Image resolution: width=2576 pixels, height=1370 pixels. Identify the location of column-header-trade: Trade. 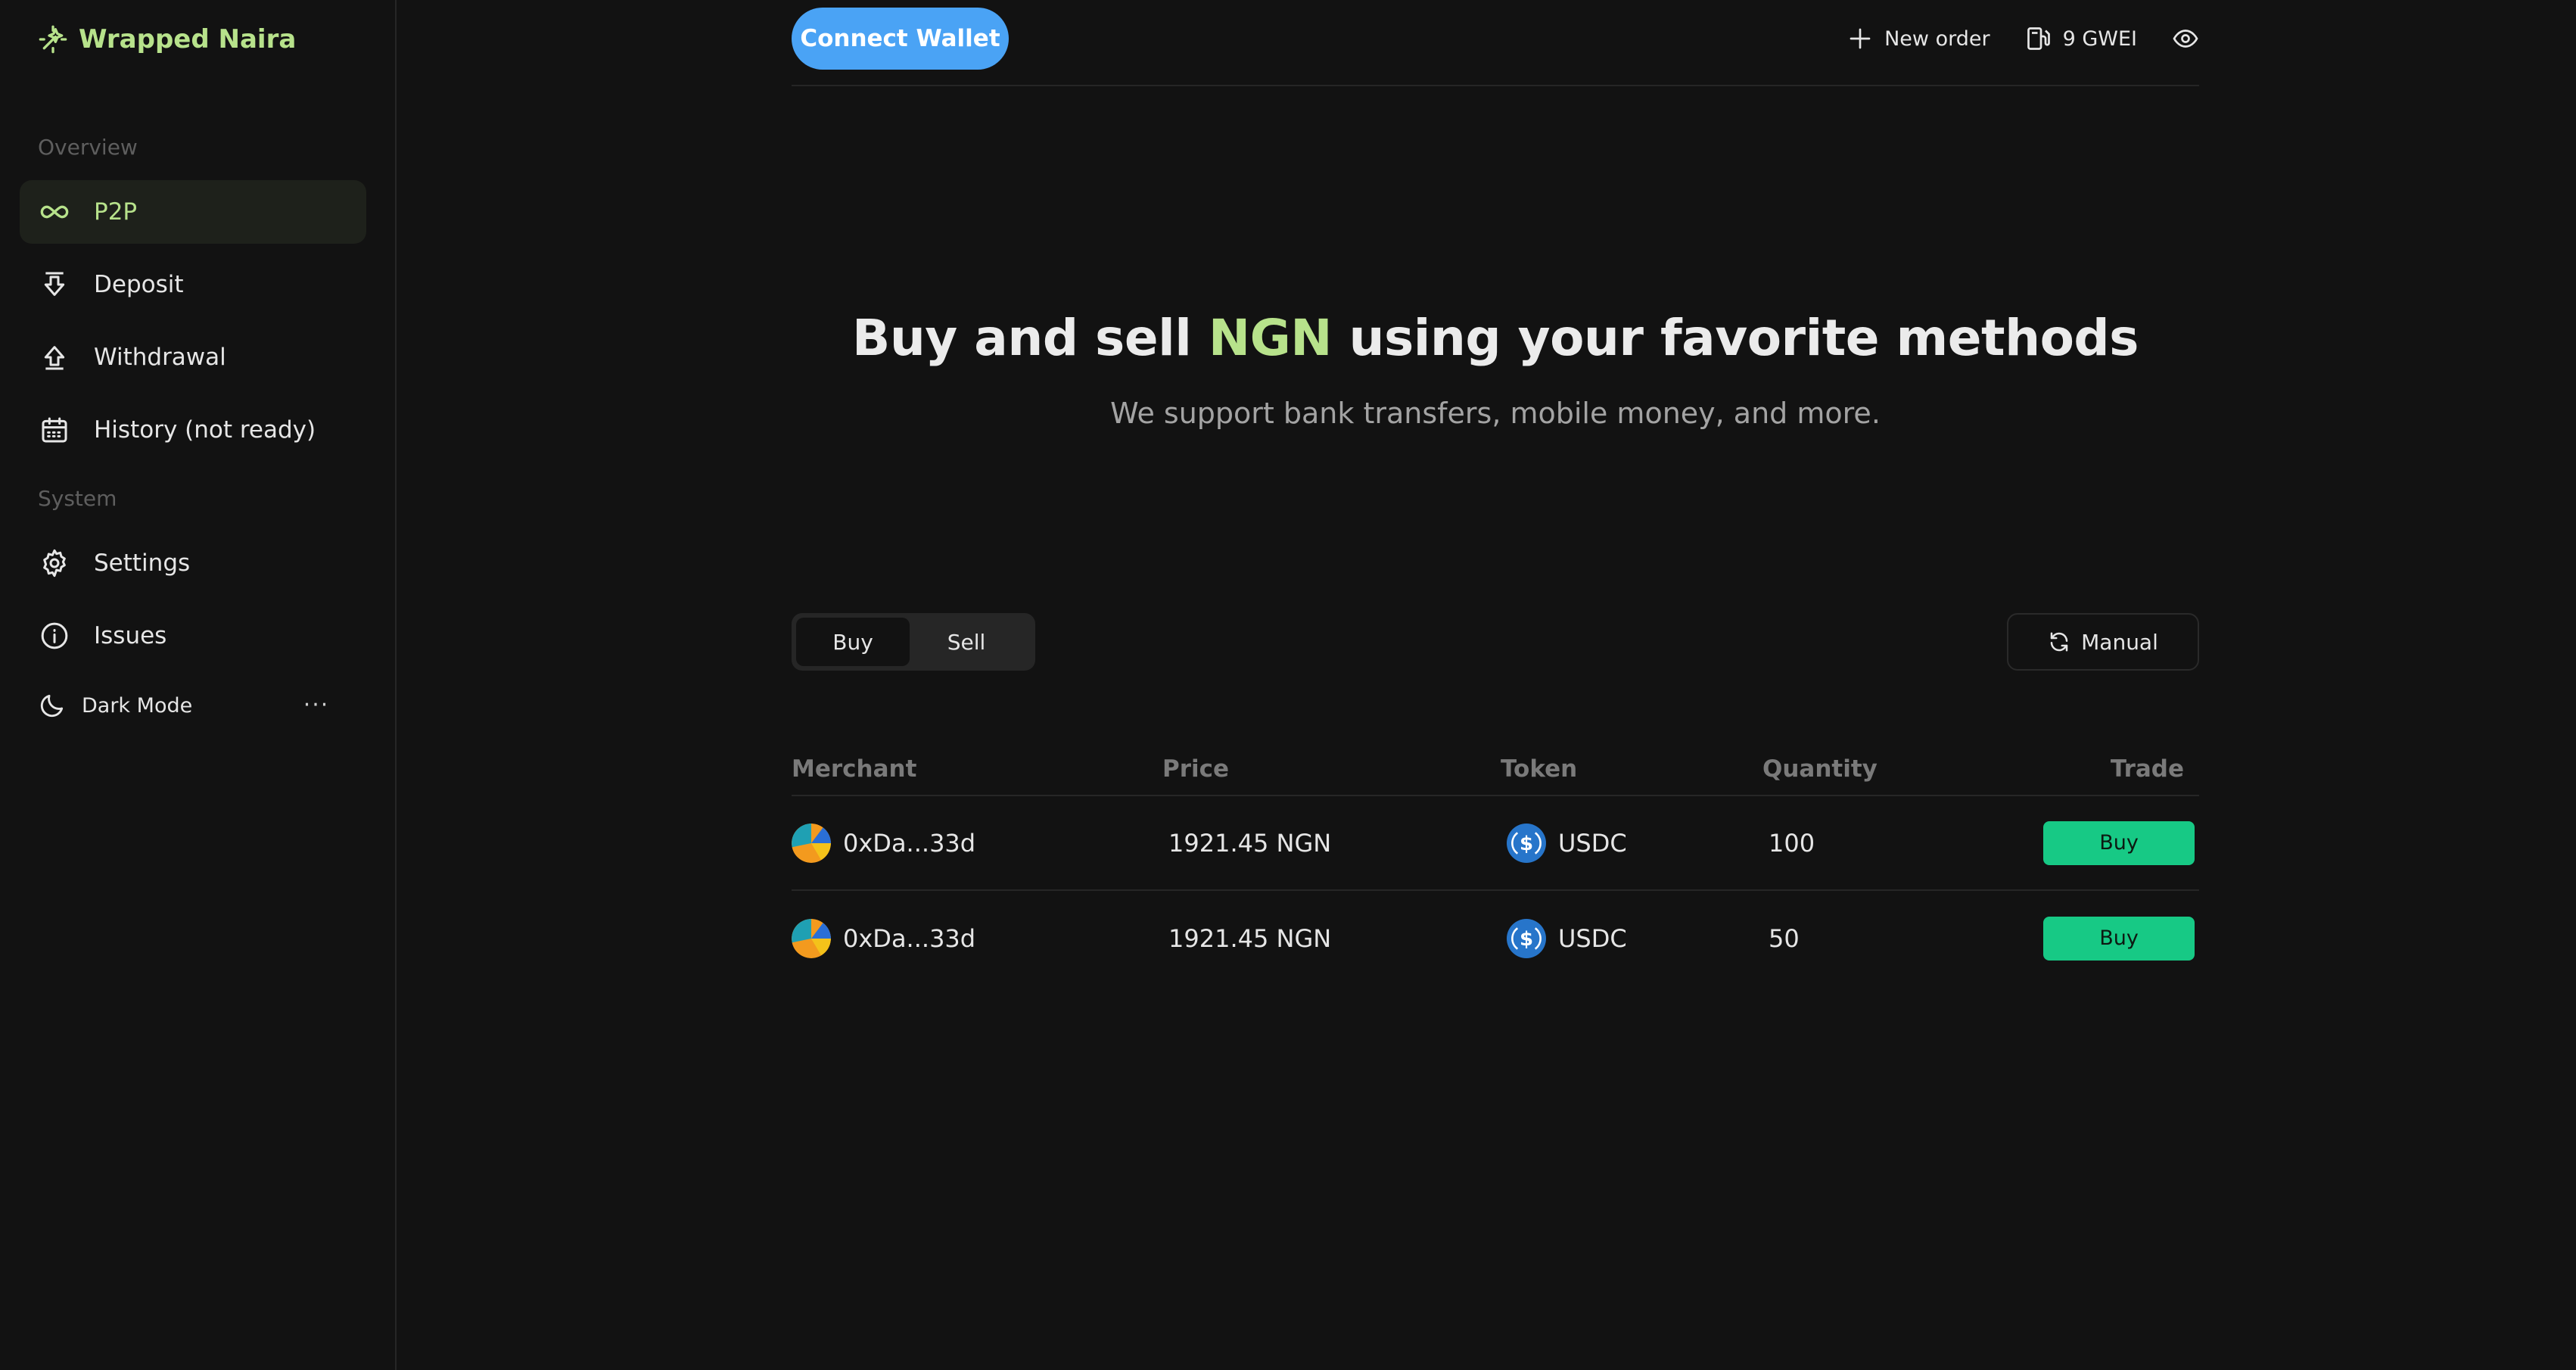
(2147, 769).